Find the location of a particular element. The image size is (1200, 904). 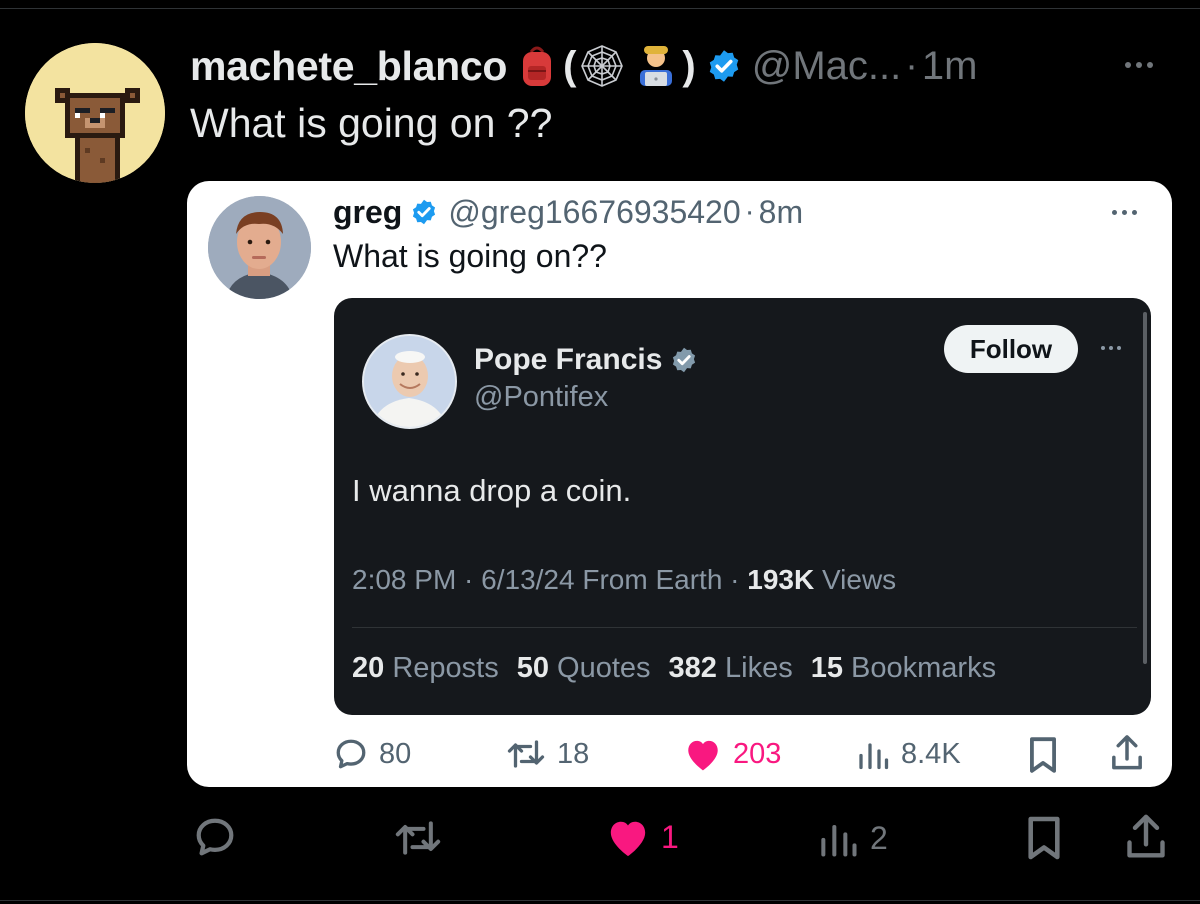

quoted-tweet-header: greg @greg16676935420 · 8m is located at coordinates (568, 212).